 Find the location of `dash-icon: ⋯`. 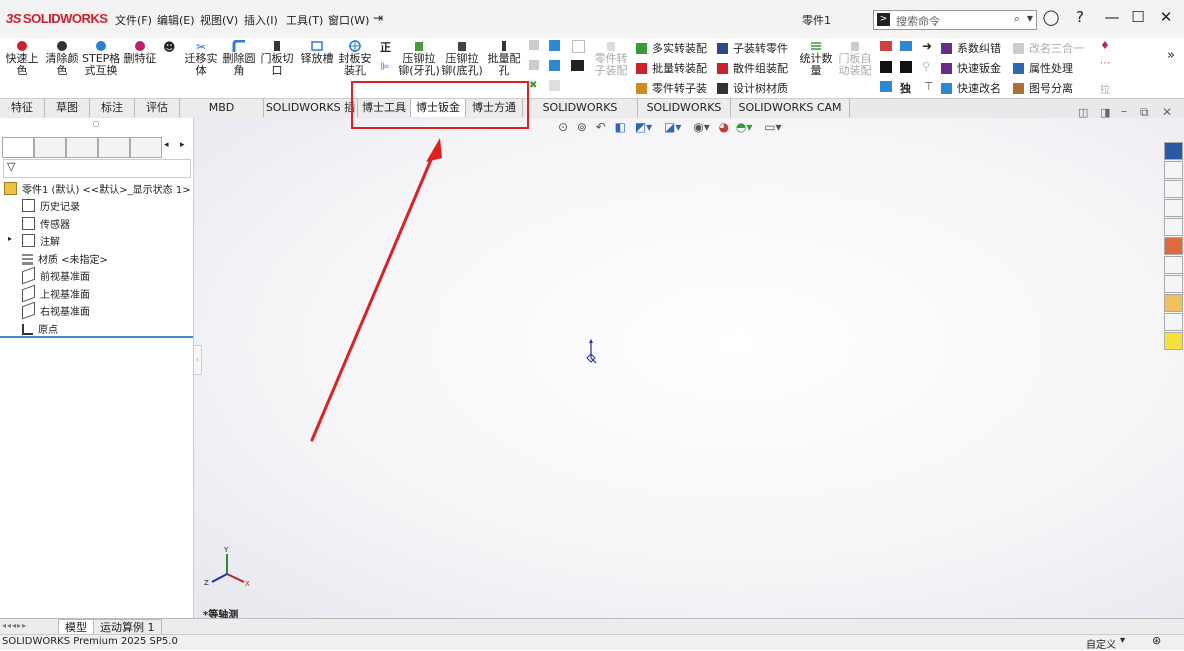

dash-icon: ⋯ is located at coordinates (1105, 63).